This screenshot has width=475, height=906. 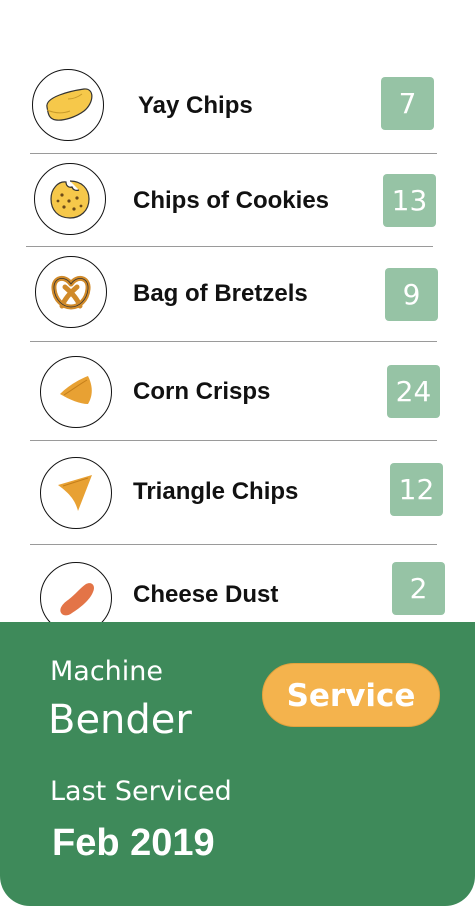 I want to click on cookie-icon, so click(x=70, y=199).